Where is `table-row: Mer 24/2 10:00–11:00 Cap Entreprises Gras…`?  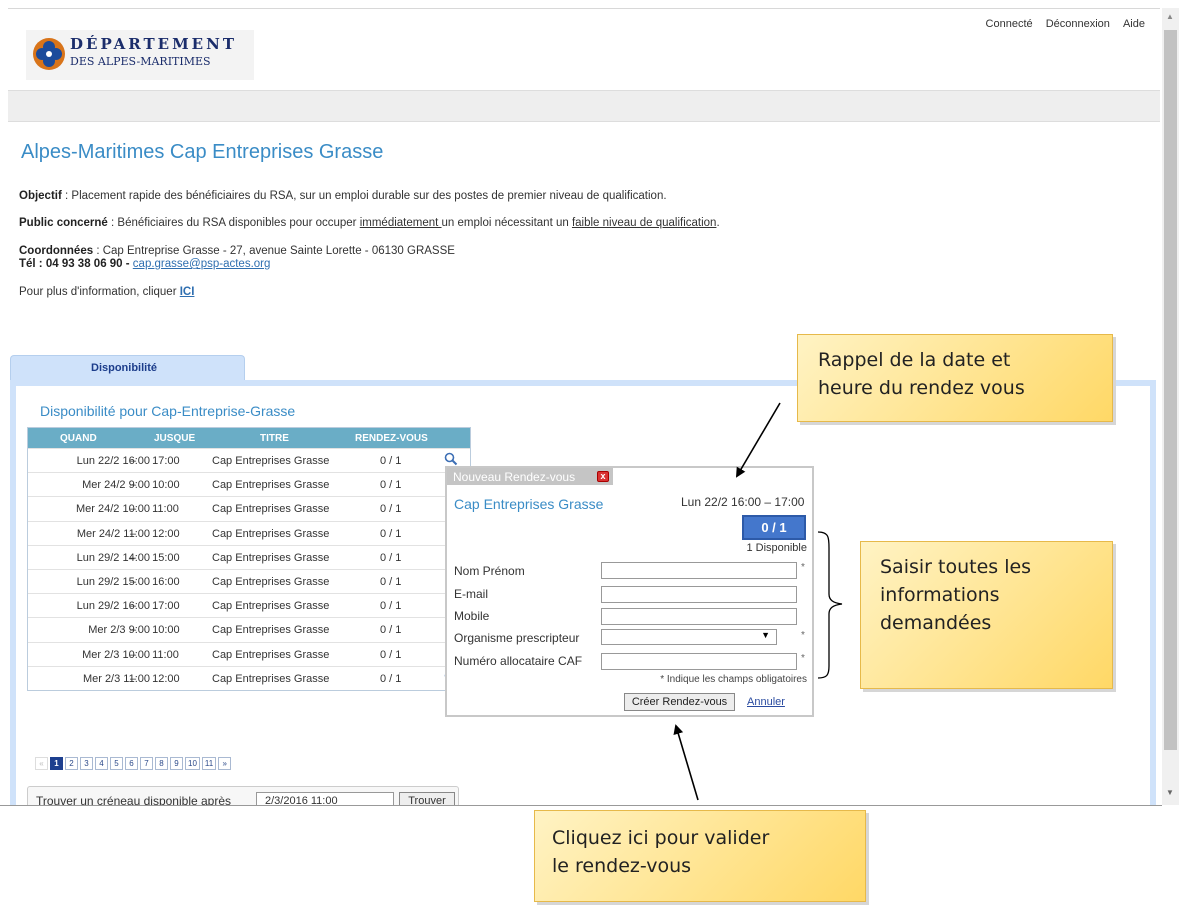
table-row: Mer 24/2 10:00–11:00 Cap Entreprises Gras… is located at coordinates (249, 508).